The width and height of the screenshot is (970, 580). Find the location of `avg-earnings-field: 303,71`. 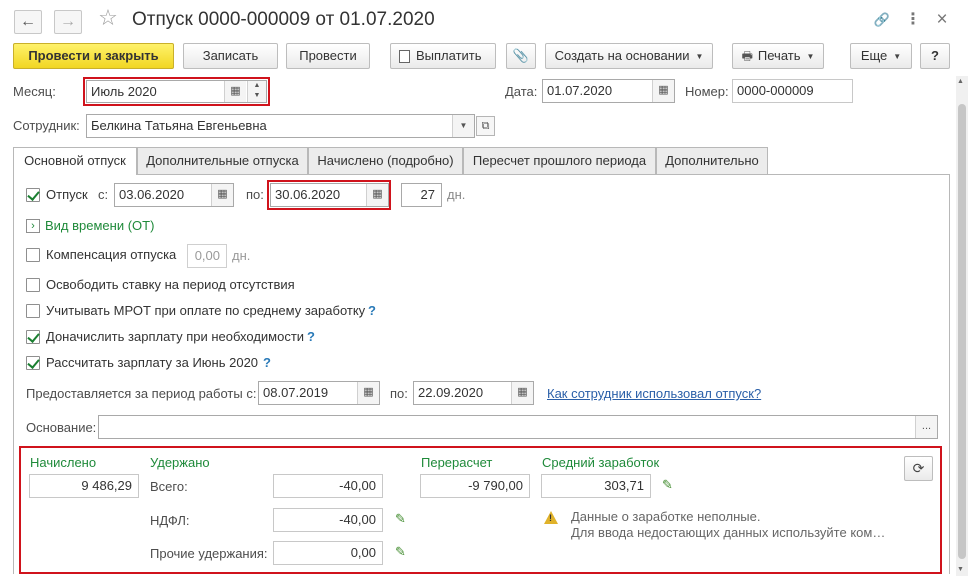

avg-earnings-field: 303,71 is located at coordinates (596, 486).